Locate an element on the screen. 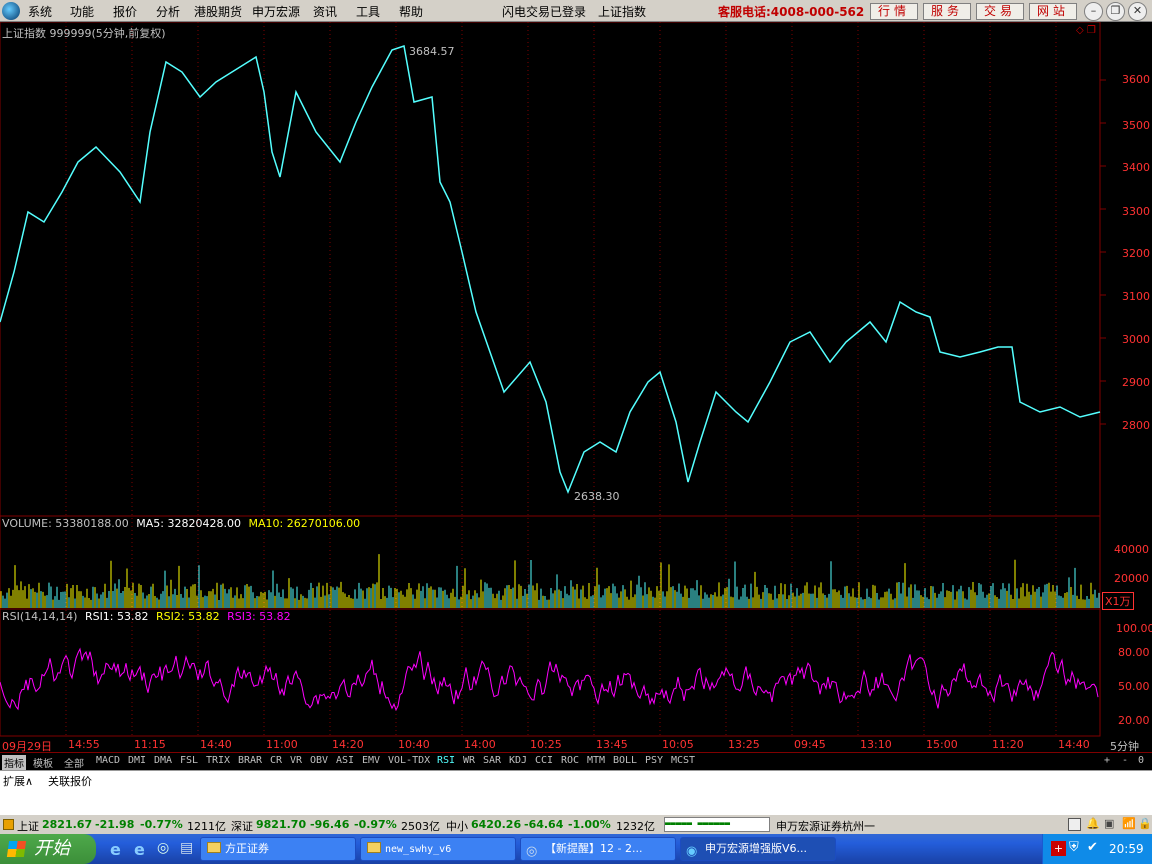 Image resolution: width=1152 pixels, height=864 pixels. menu-item-tools: 工具 is located at coordinates (368, 11).